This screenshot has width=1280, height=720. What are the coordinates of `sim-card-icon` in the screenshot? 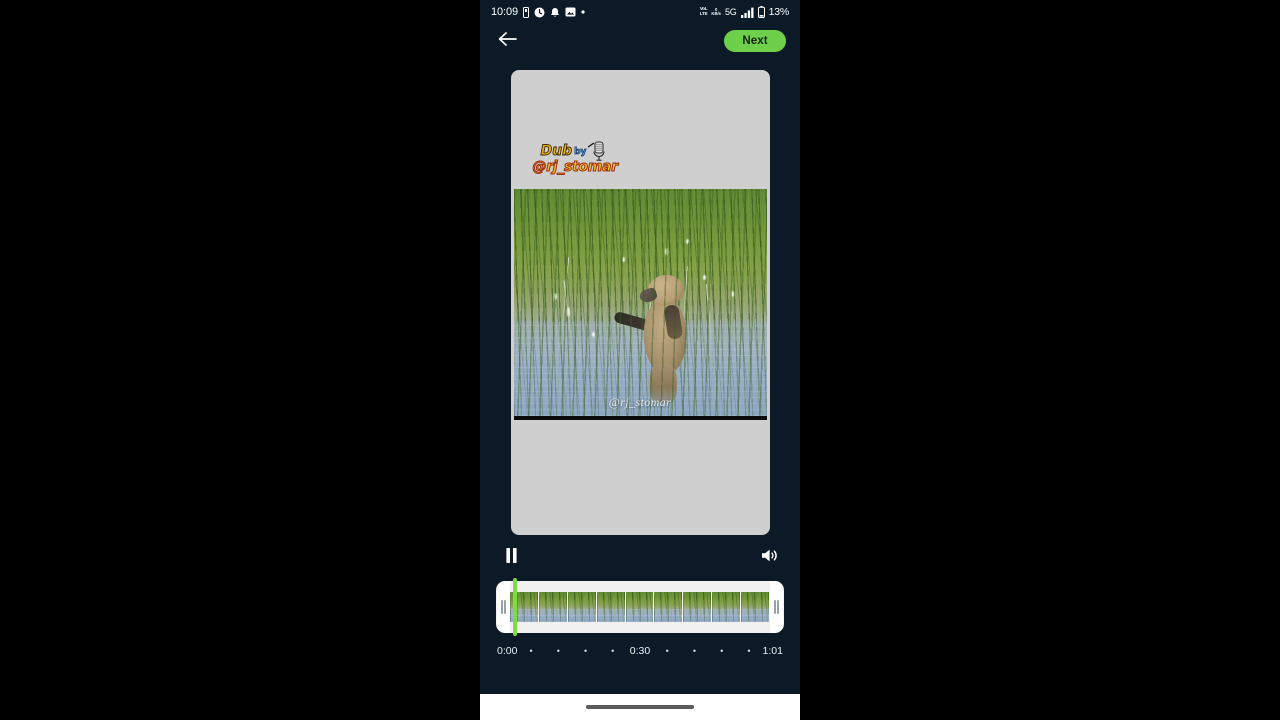 It's located at (526, 12).